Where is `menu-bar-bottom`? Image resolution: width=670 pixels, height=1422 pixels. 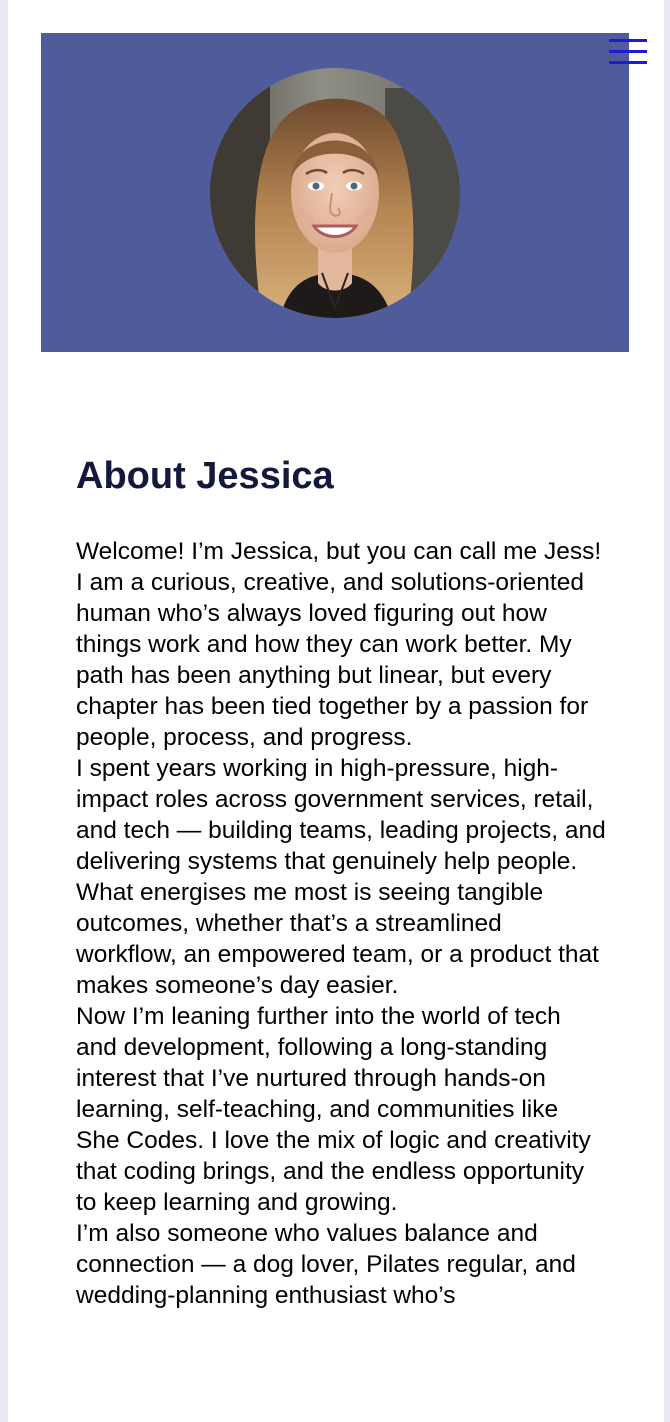
menu-bar-bottom is located at coordinates (628, 62).